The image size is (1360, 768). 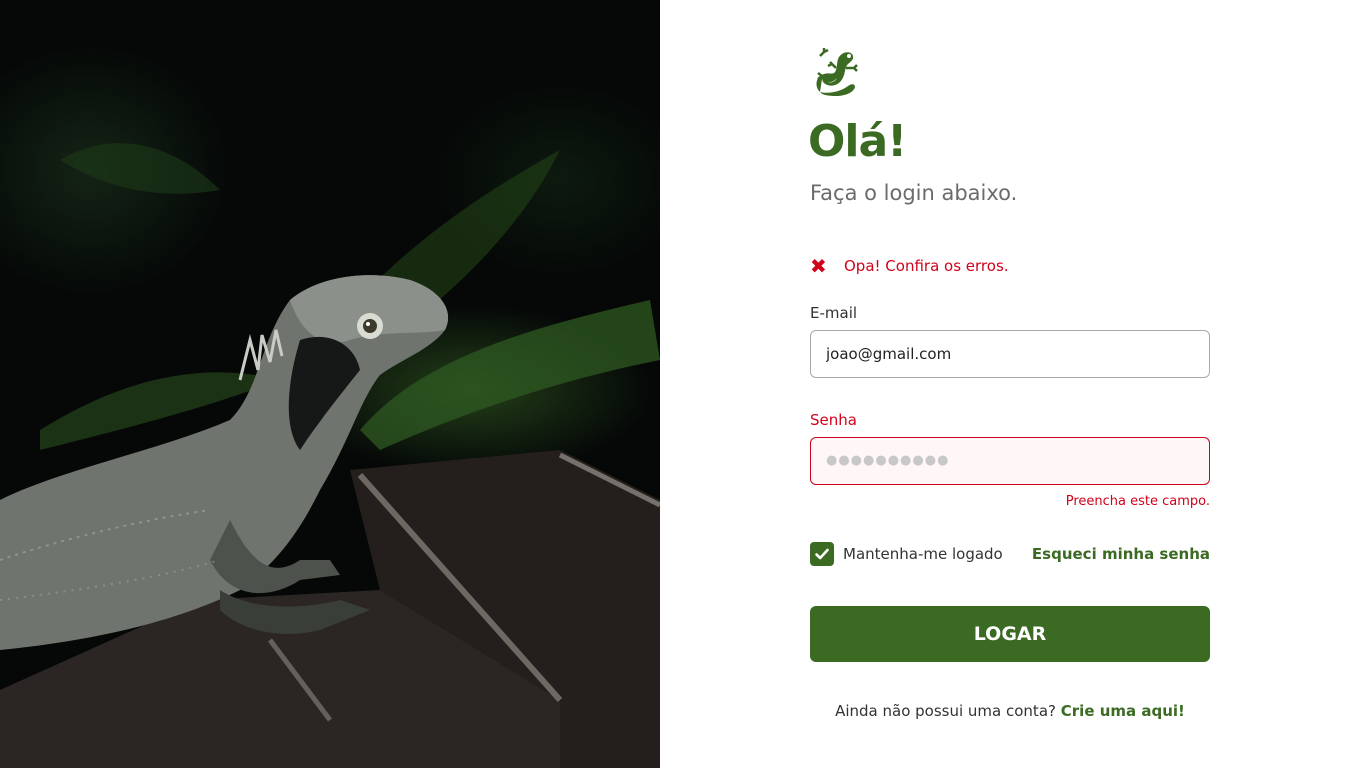 I want to click on forgot-password-link: Esqueci minha senha, so click(x=1105, y=554).